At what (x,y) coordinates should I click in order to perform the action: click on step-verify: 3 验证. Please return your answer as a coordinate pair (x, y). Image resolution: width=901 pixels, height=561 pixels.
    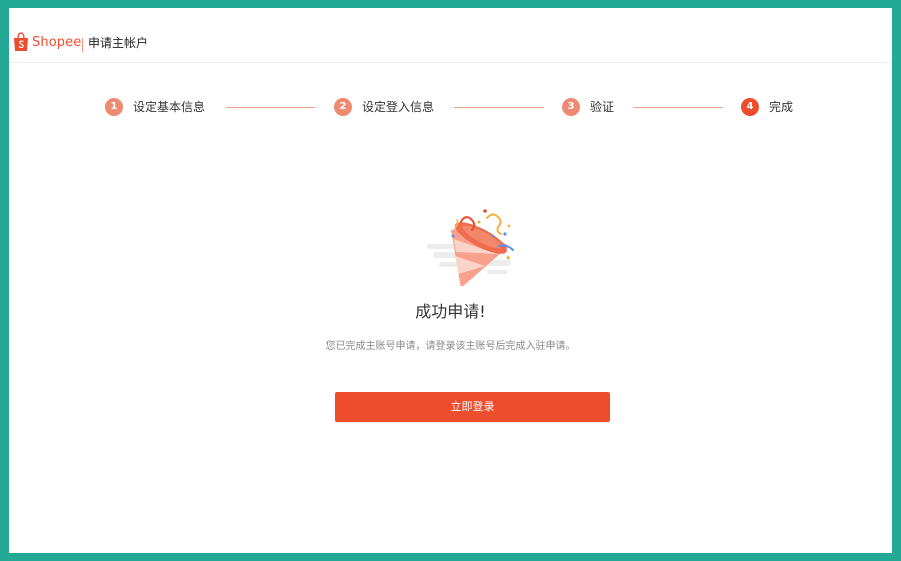
    Looking at the image, I should click on (588, 107).